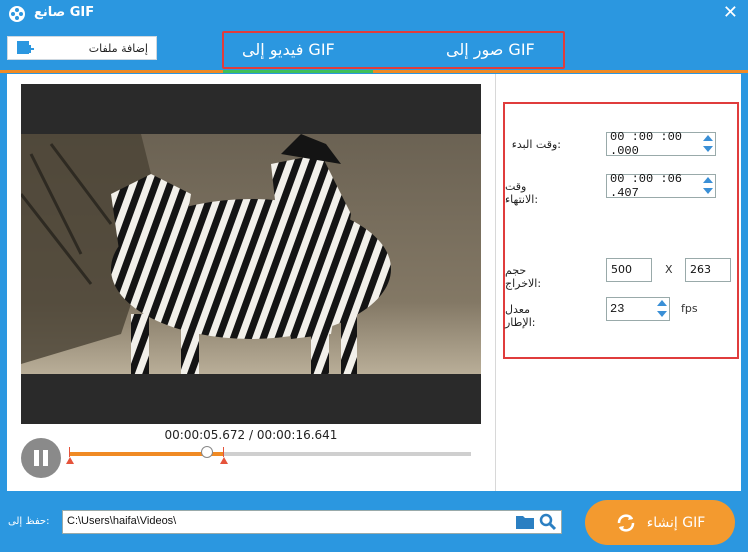 Image resolution: width=748 pixels, height=552 pixels. Describe the element at coordinates (662, 309) in the screenshot. I see `frame-rate-stepper` at that location.